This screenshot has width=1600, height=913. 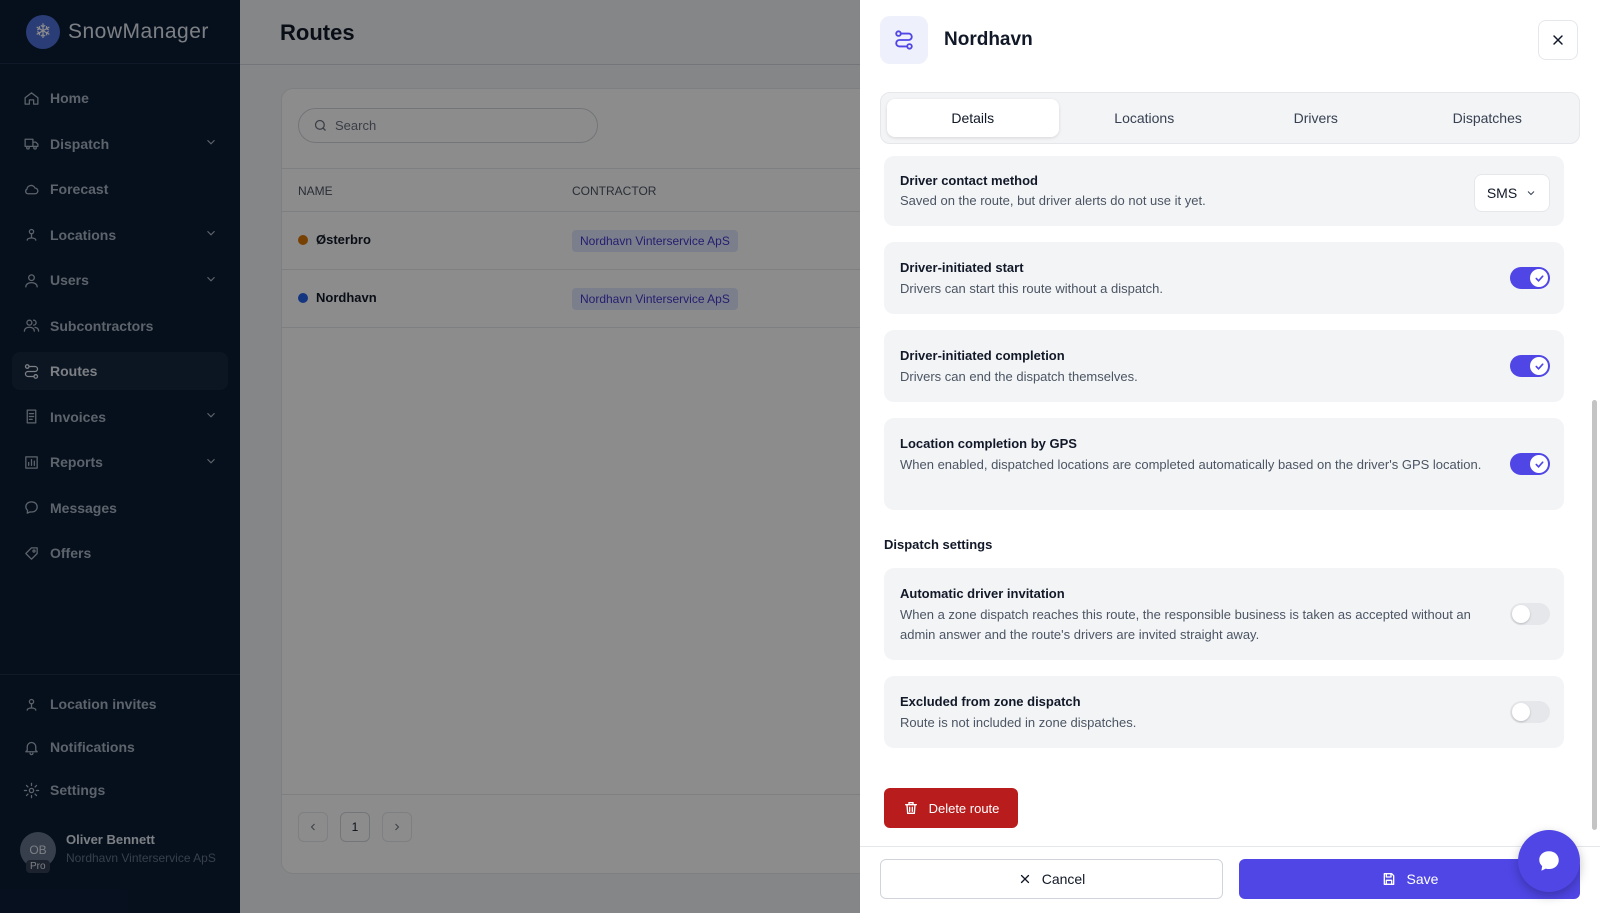 What do you see at coordinates (988, 39) in the screenshot?
I see `panel-title: Nordhavn` at bounding box center [988, 39].